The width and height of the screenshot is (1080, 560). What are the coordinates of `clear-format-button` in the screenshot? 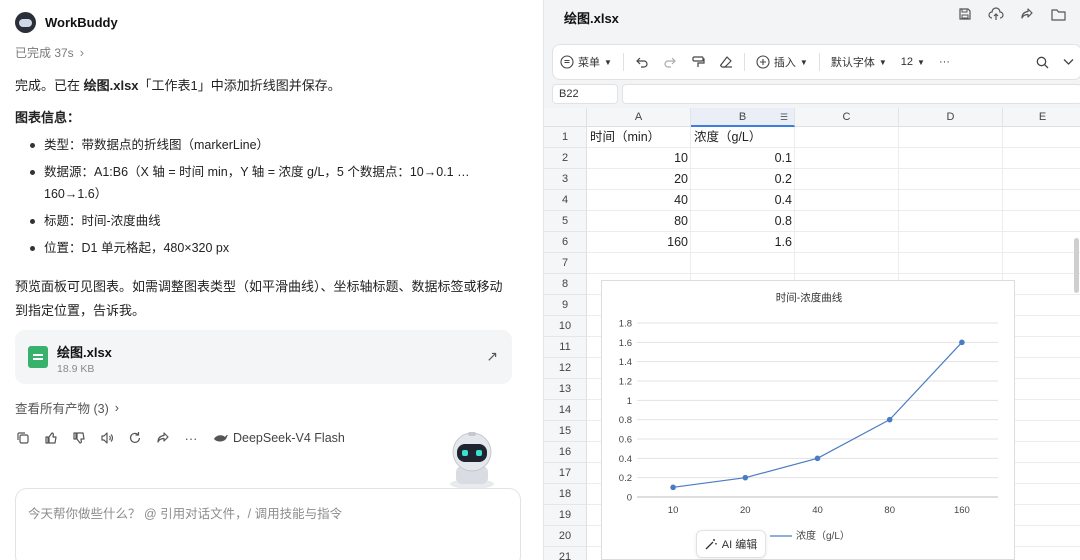 It's located at (726, 62).